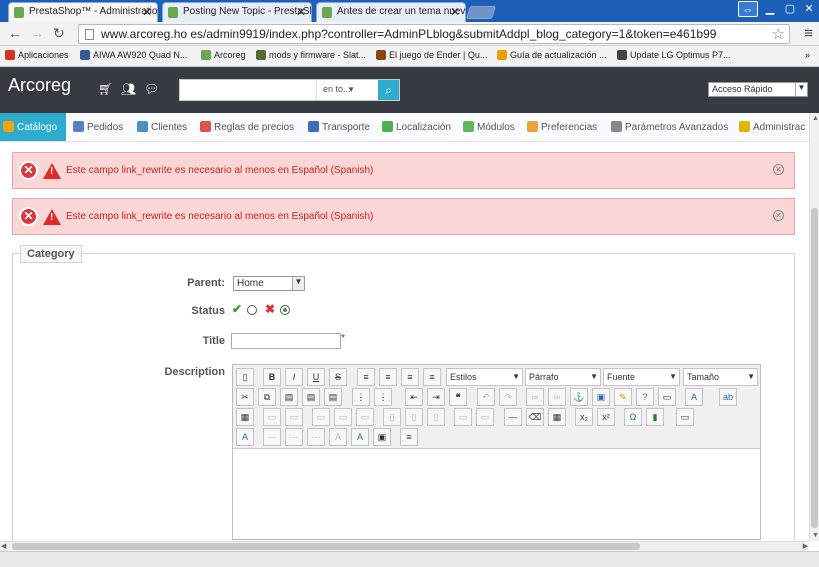  I want to click on menu-item-pedidos: Pedidos, so click(96, 127).